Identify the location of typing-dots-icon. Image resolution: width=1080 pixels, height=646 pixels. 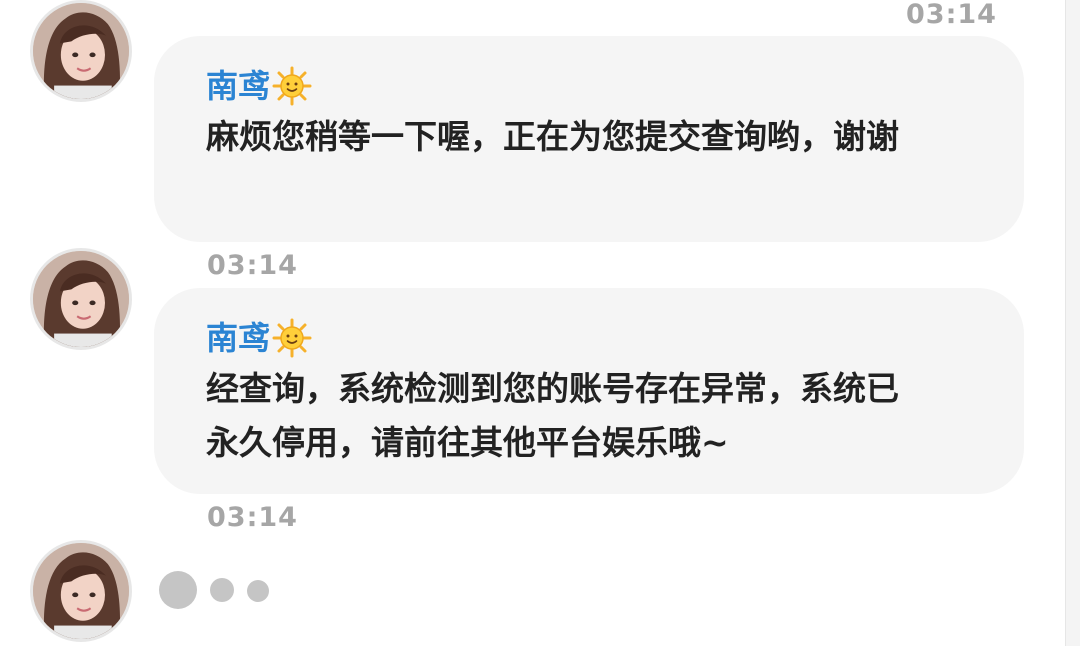
(218, 590).